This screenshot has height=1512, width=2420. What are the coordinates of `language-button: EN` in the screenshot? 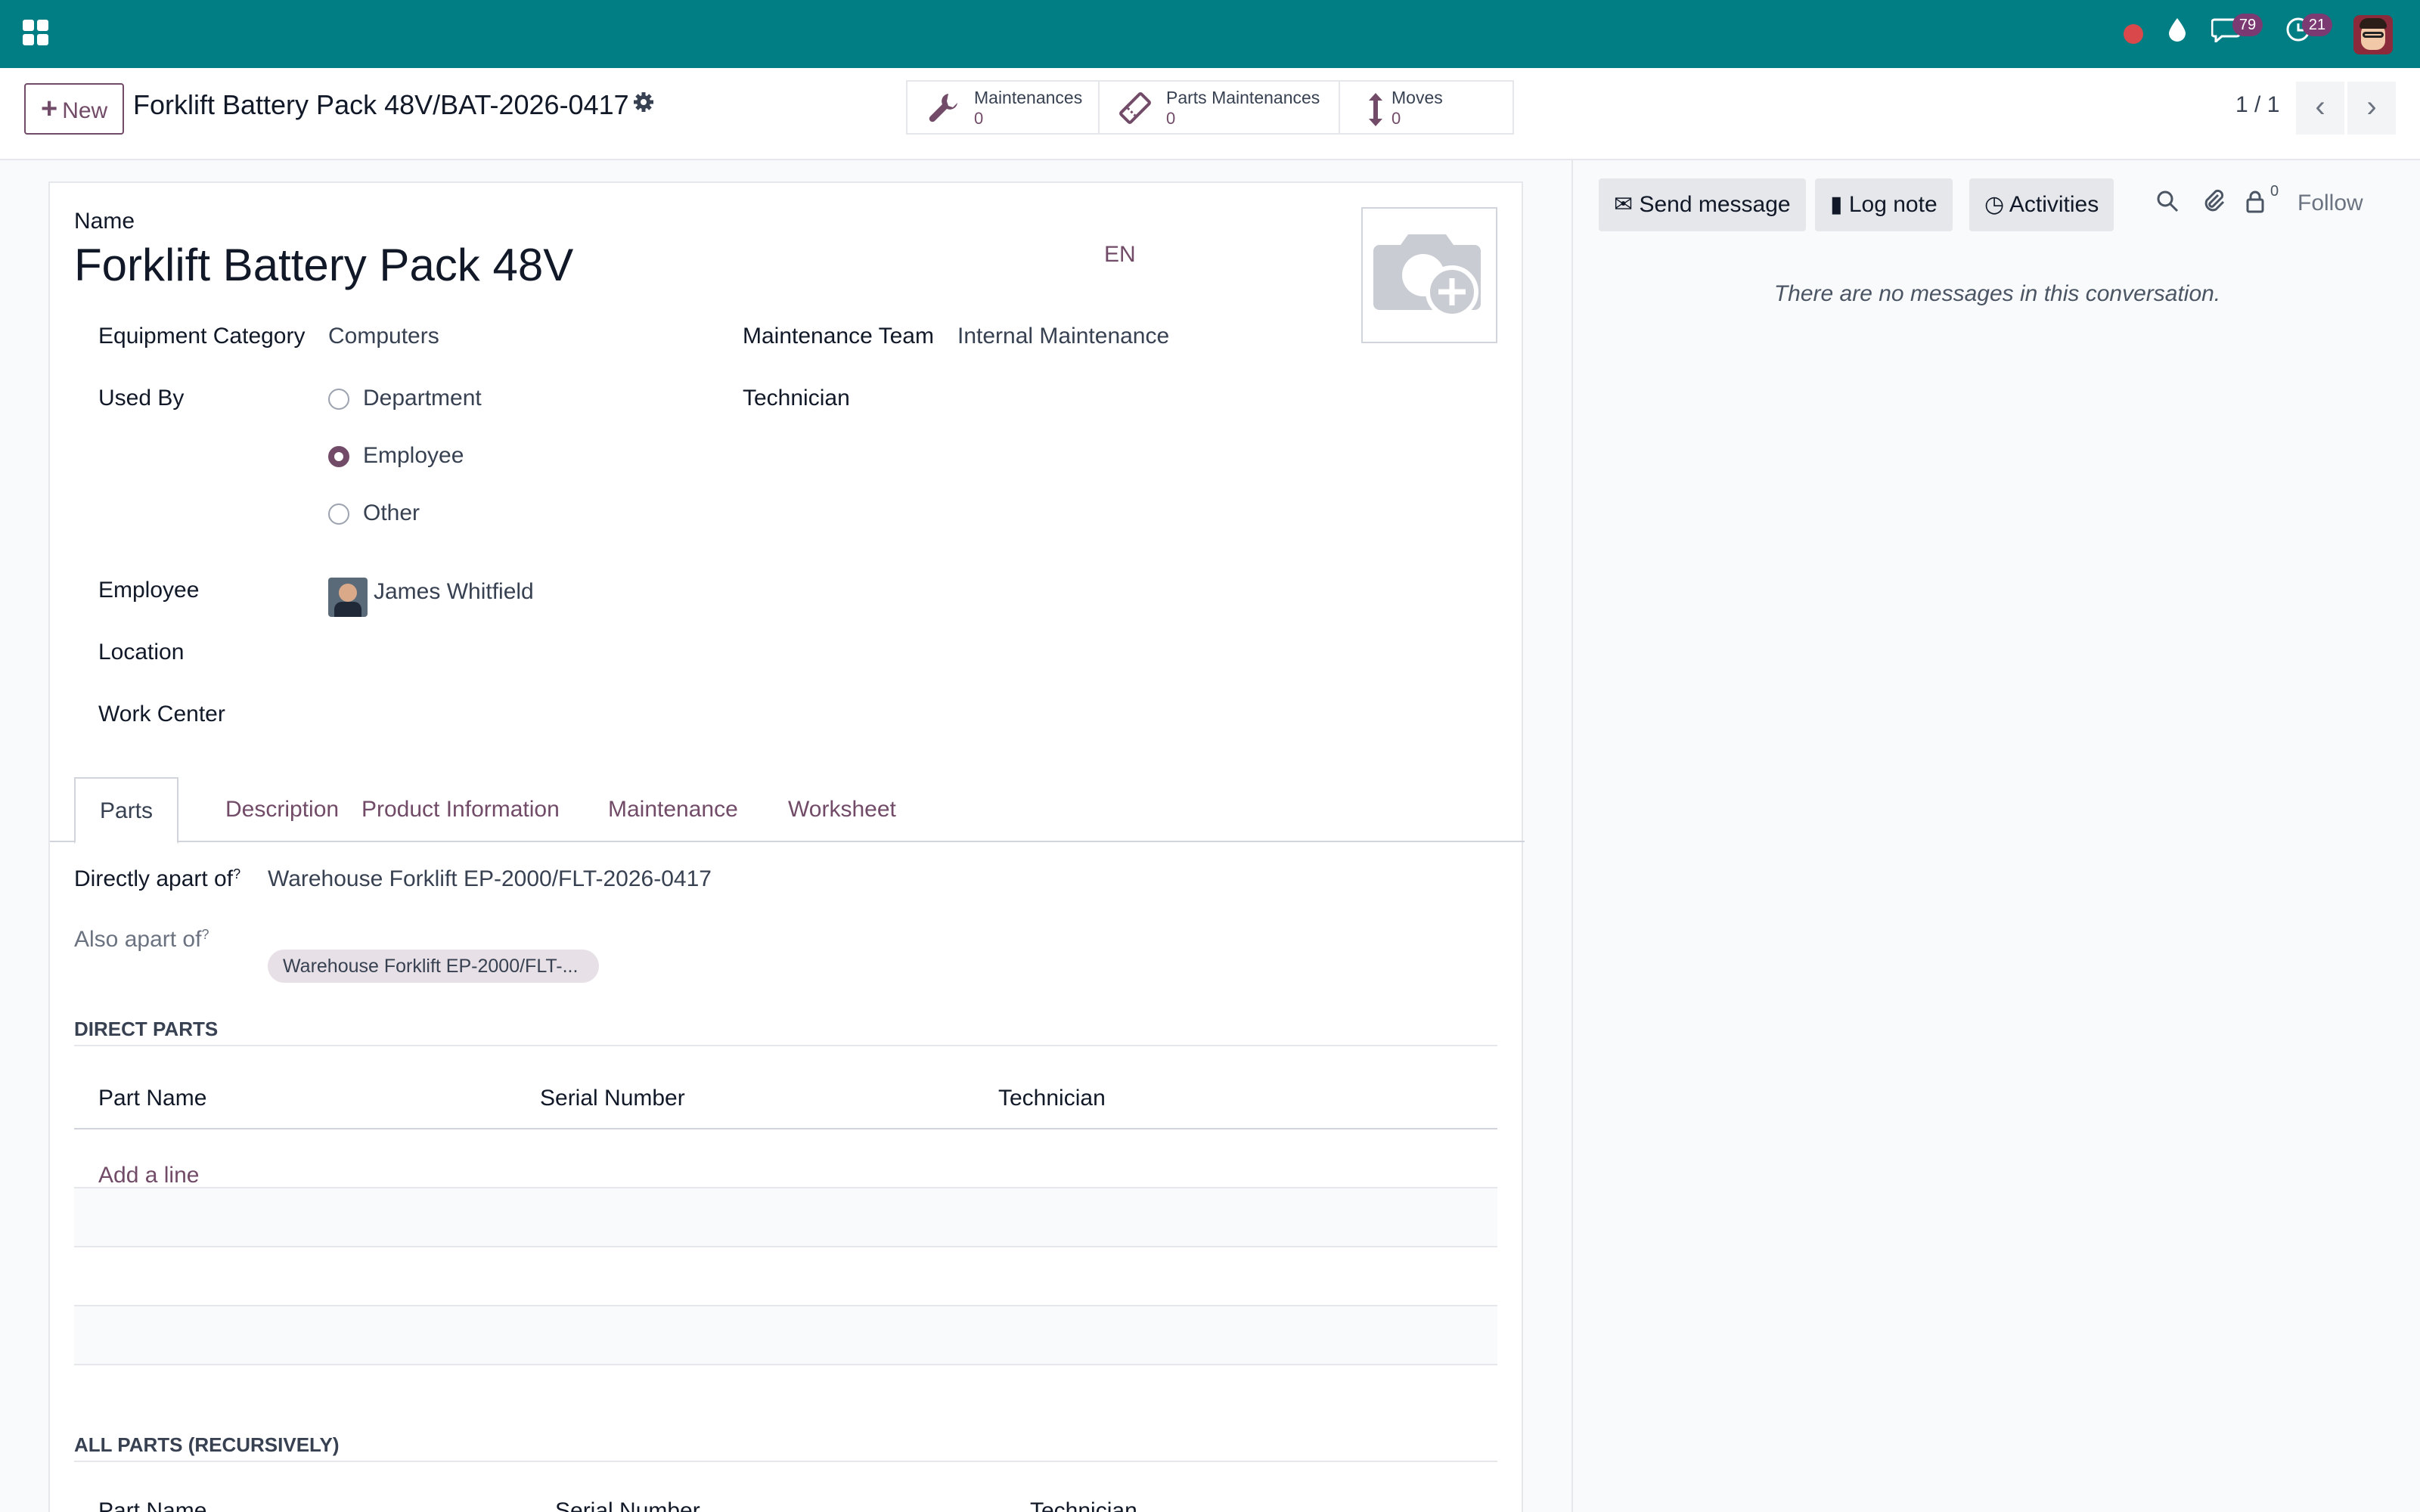 It's located at (1120, 255).